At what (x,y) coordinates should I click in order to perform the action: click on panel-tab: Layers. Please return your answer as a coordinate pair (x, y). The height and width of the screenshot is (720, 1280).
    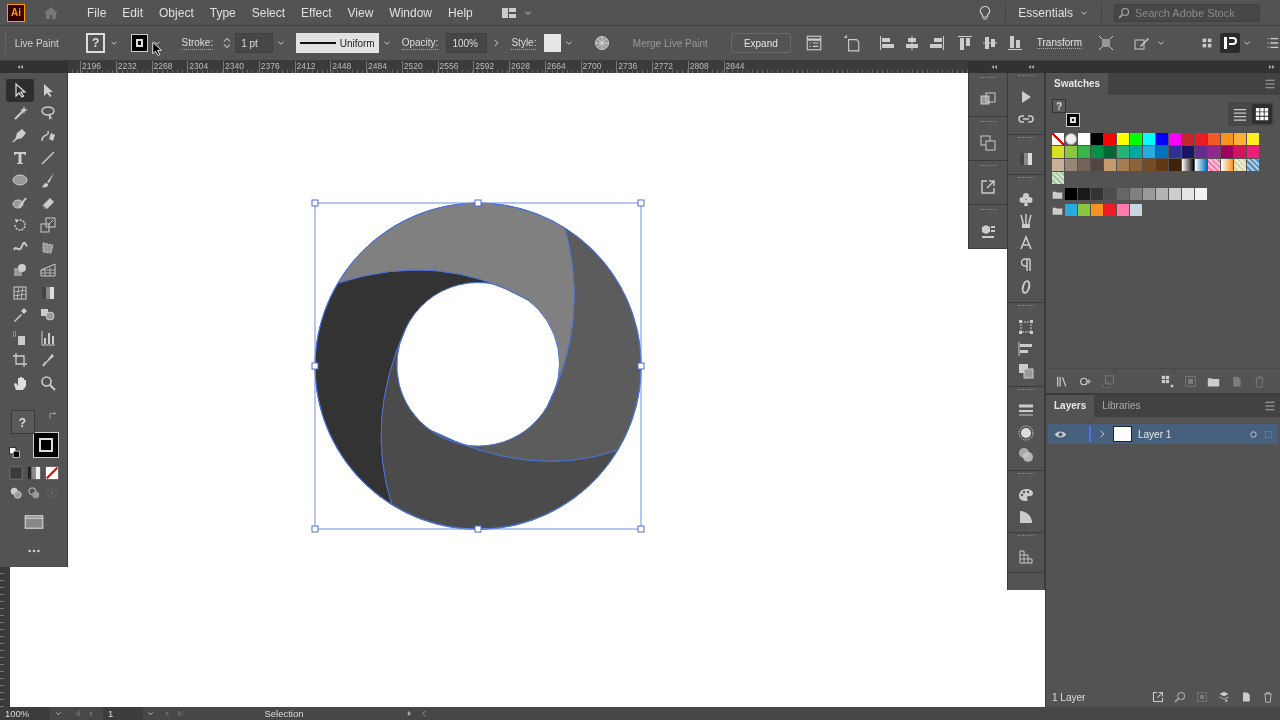
    Looking at the image, I should click on (1070, 406).